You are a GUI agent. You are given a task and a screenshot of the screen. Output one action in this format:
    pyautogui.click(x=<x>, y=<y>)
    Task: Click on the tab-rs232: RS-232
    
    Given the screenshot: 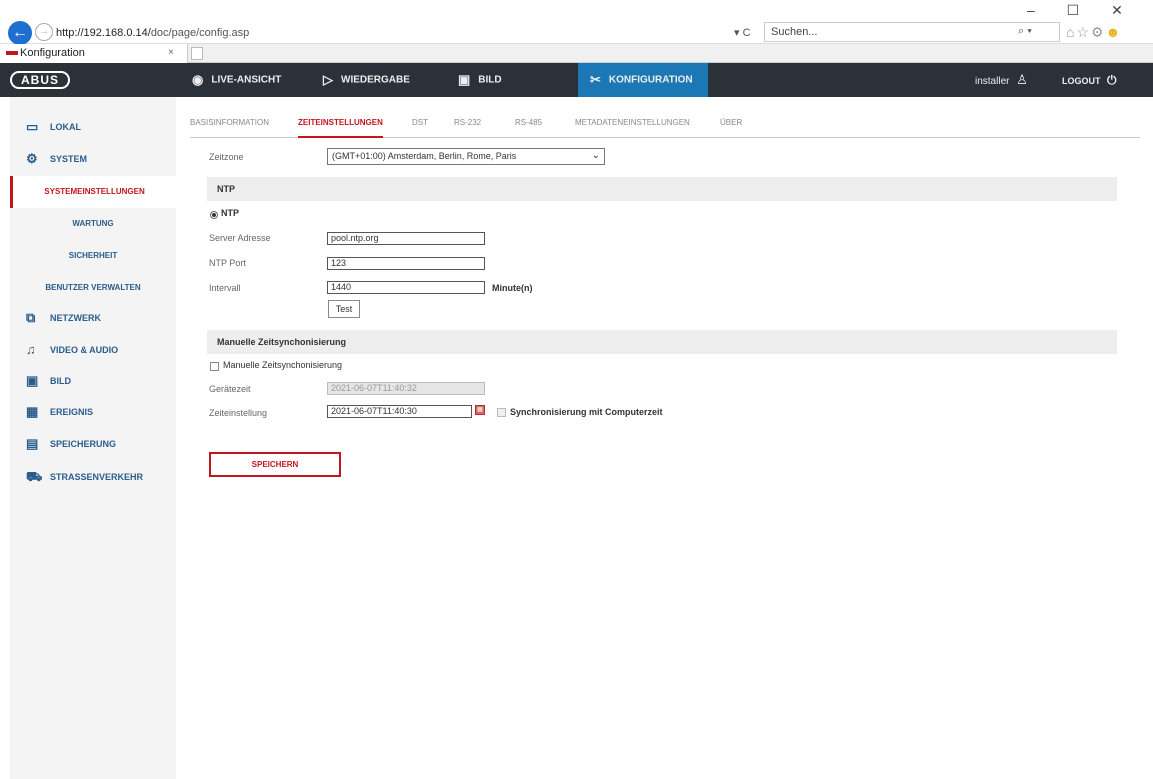 What is the action you would take?
    pyautogui.click(x=467, y=125)
    